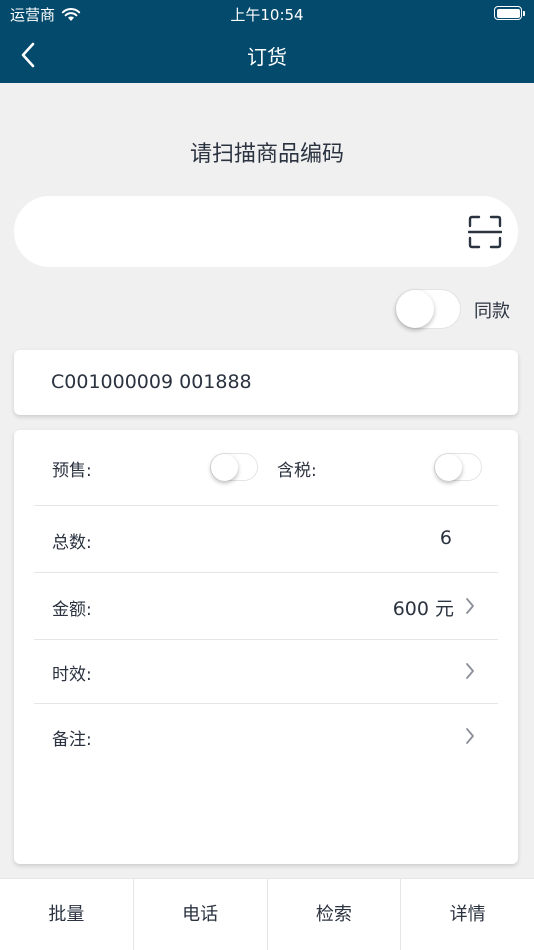 The height and width of the screenshot is (950, 534). Describe the element at coordinates (266, 672) in the screenshot. I see `timeliness-row: 时效:` at that location.